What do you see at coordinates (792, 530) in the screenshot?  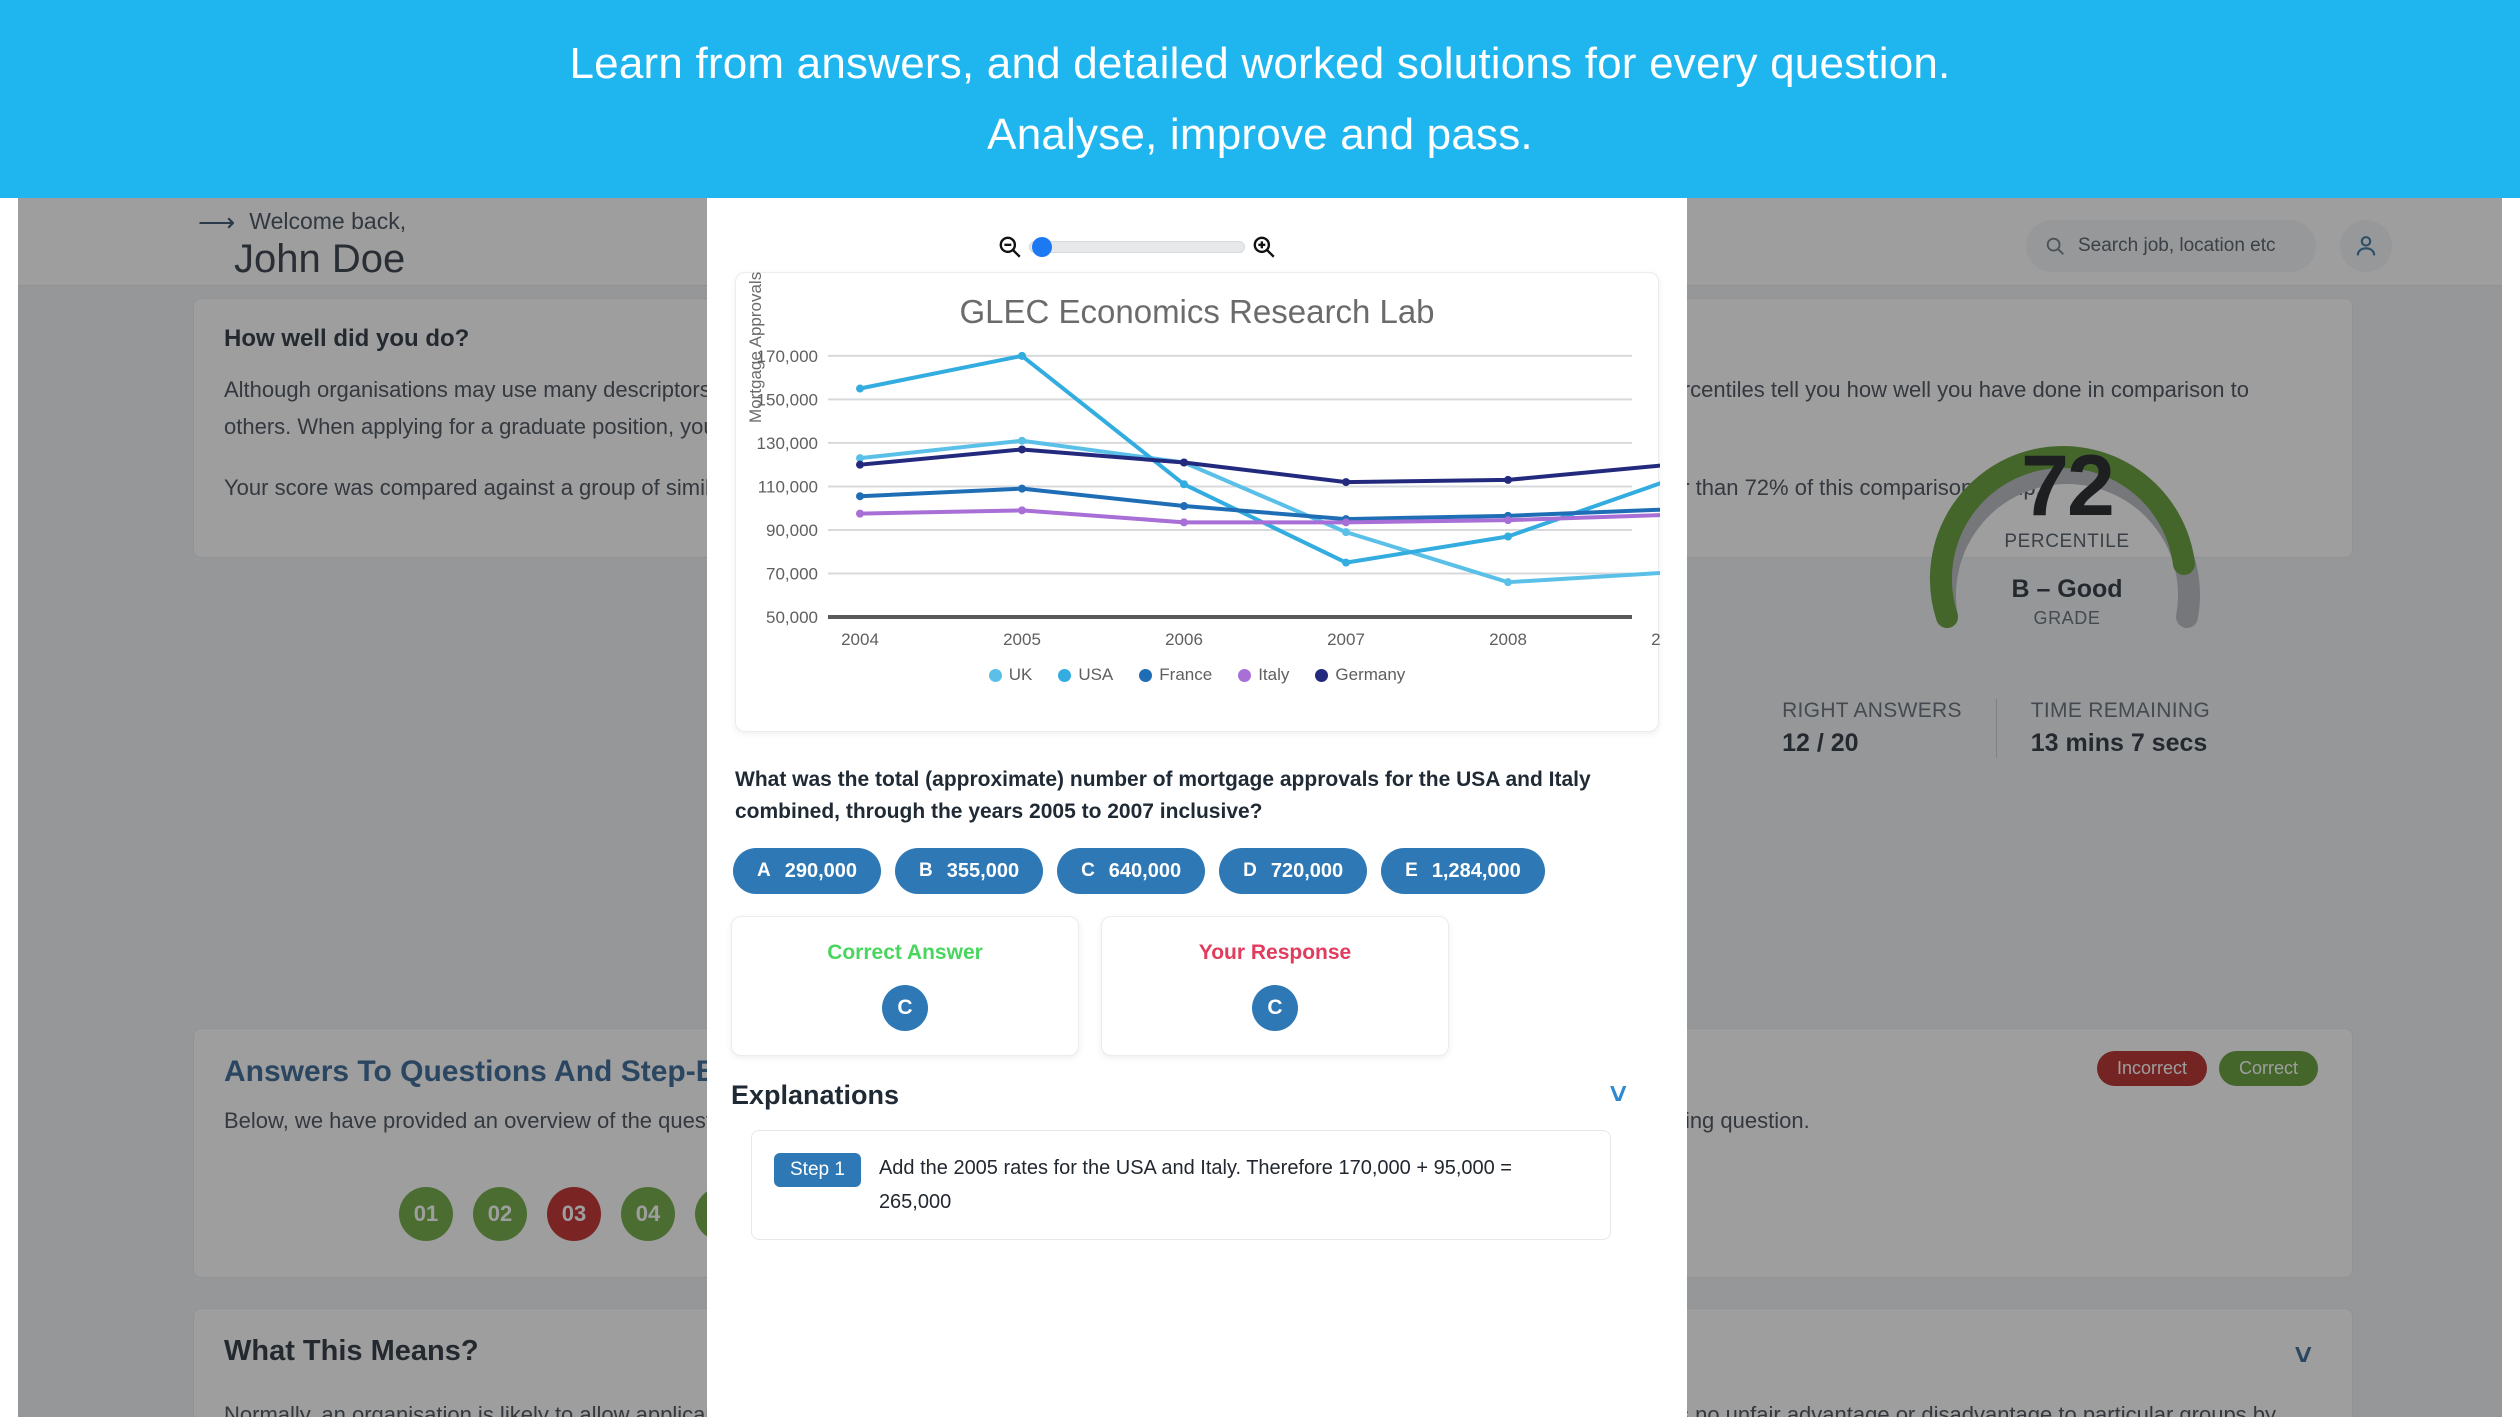 I see `chart-y-tick-label: 90,000` at bounding box center [792, 530].